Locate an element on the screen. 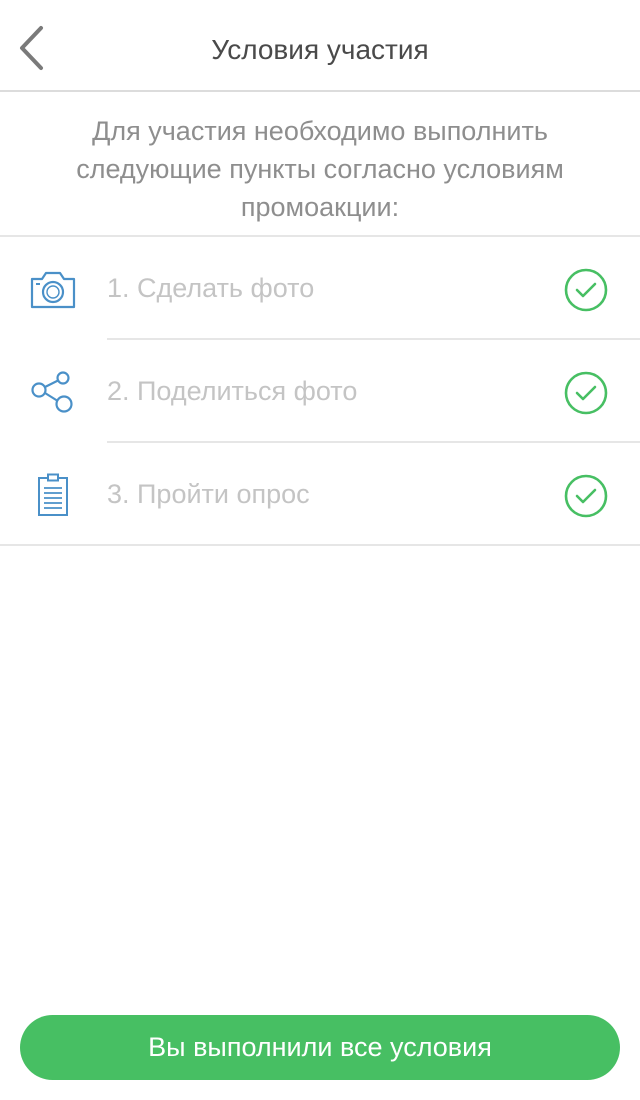  condition-item-share: 2. Поделиться фото is located at coordinates (320, 391).